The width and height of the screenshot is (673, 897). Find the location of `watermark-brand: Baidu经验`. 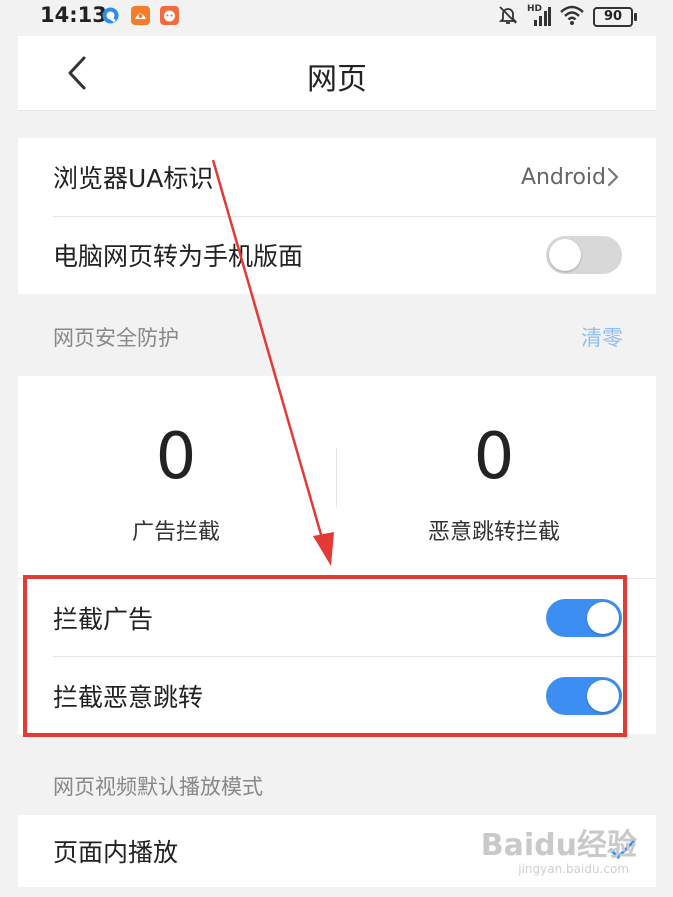

watermark-brand: Baidu经验 is located at coordinates (558, 845).